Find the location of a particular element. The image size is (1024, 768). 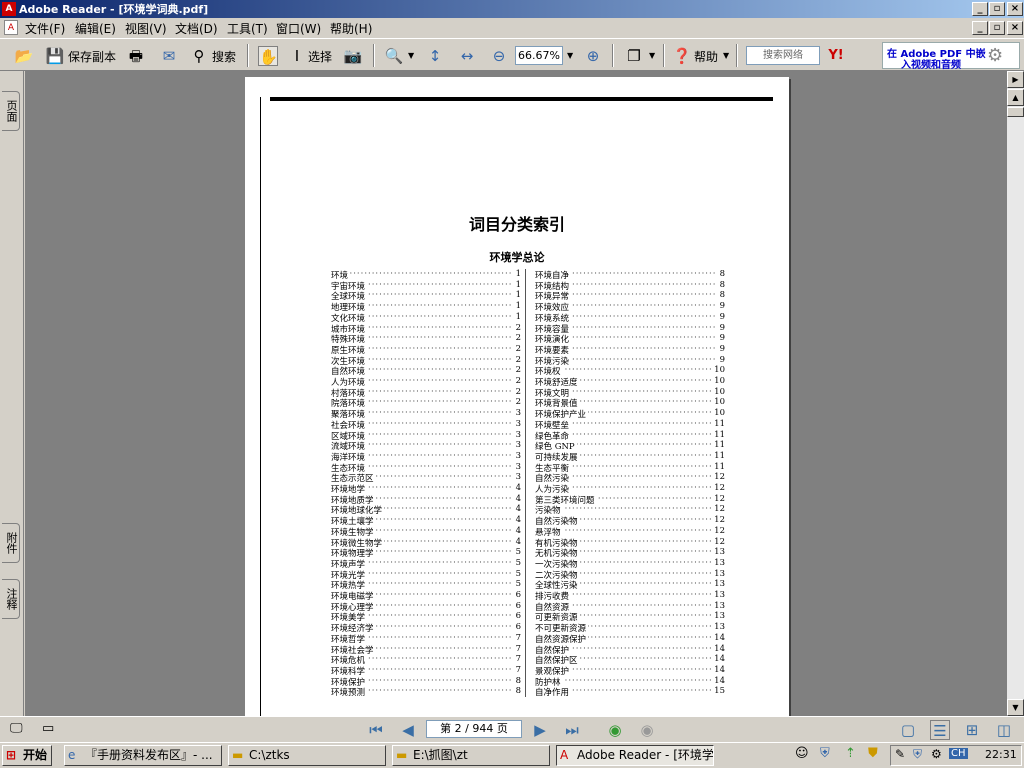

search-button: 搜索 is located at coordinates (224, 56).